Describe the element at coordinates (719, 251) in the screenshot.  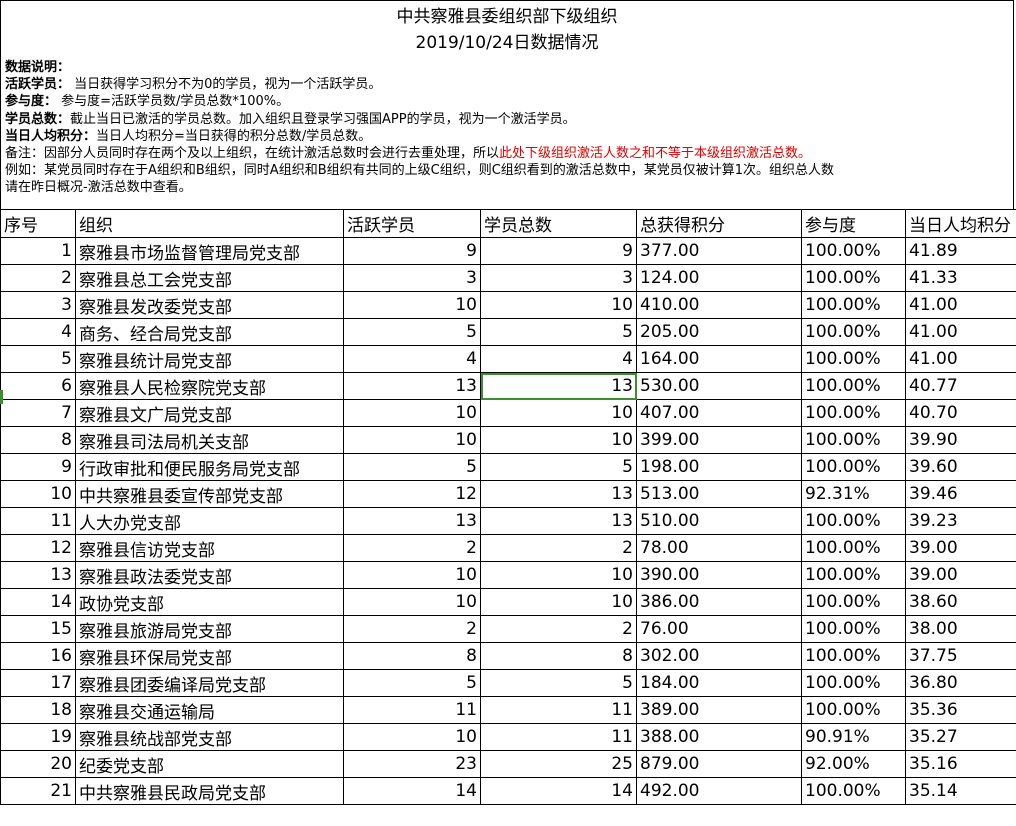
I see `cell-points: 377.00` at that location.